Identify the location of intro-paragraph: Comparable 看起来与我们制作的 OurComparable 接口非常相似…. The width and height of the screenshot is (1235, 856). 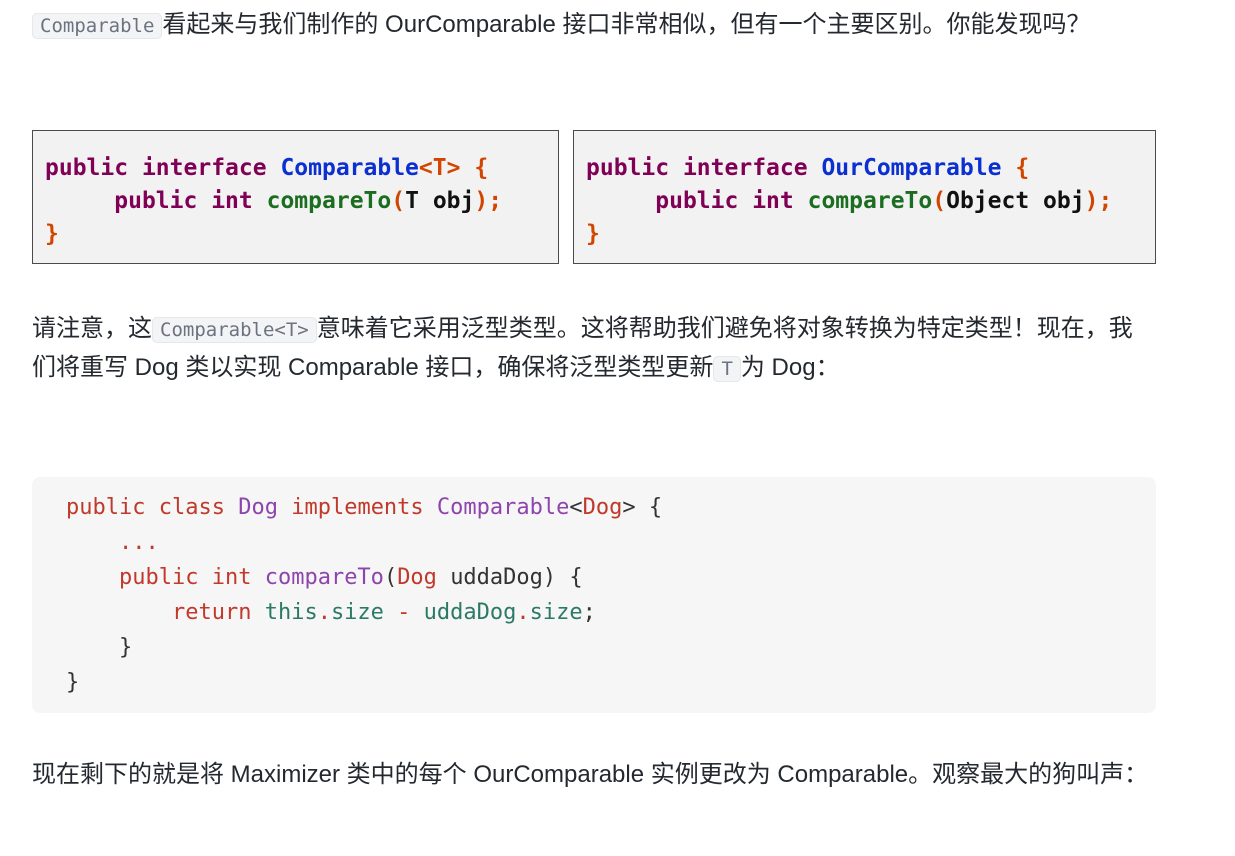
(592, 25).